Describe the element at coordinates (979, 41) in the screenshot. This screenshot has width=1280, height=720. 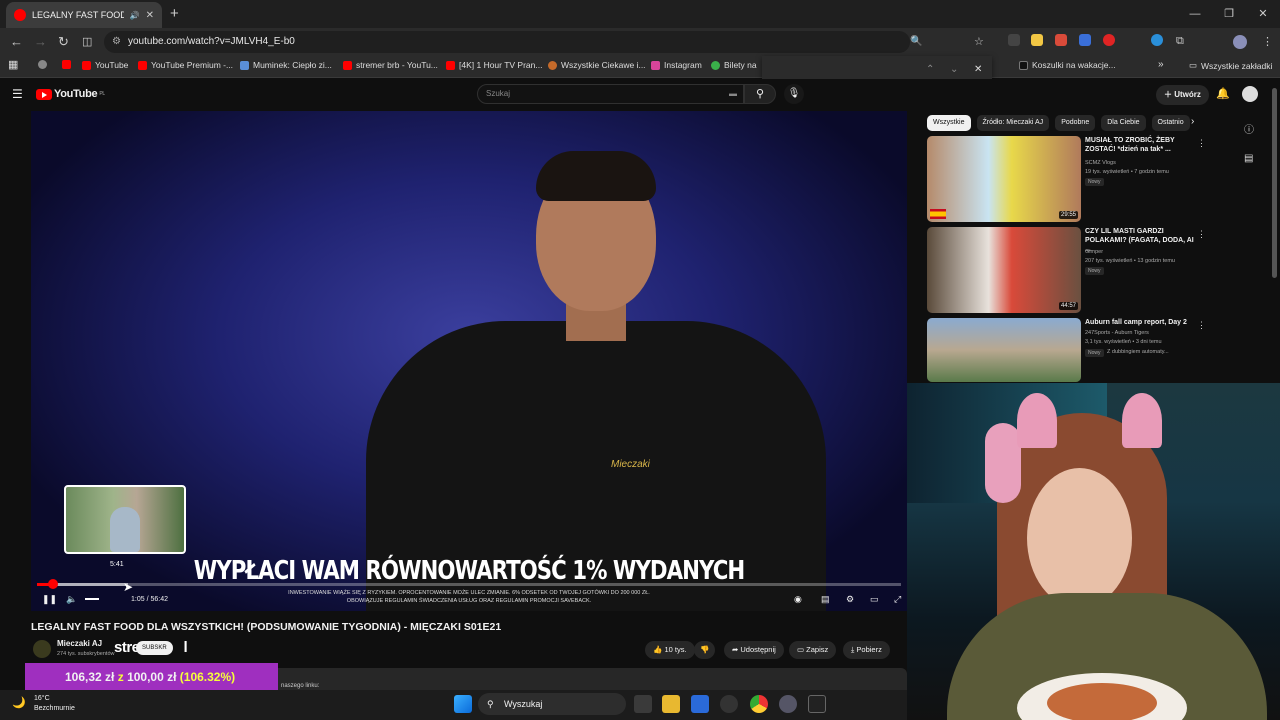
I see `bookmark-star-icon: ☆` at that location.